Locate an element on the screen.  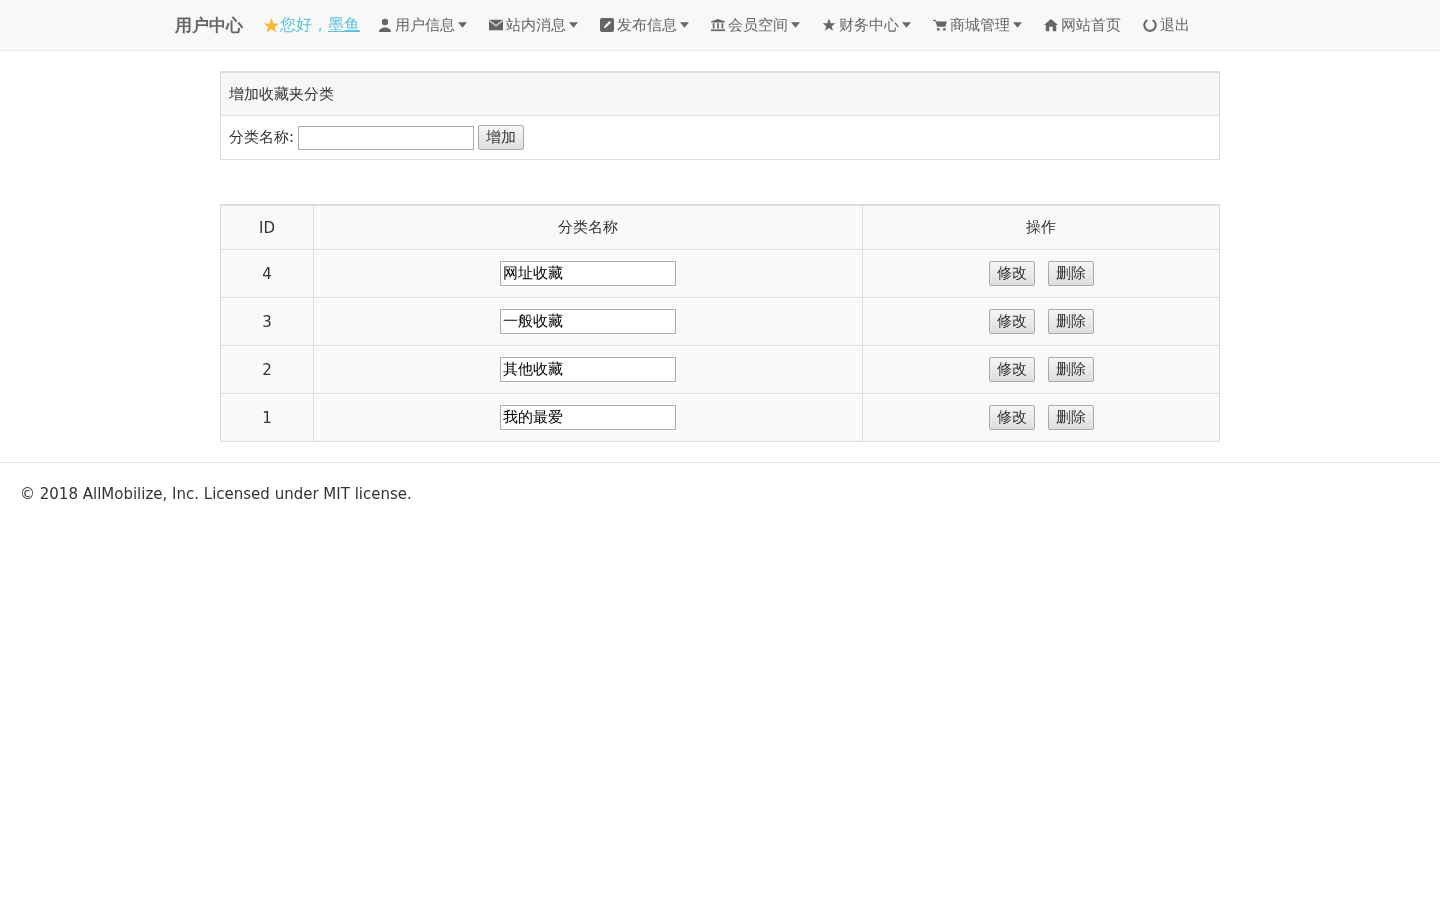
category-name-input: 我的最爱 is located at coordinates (588, 417).